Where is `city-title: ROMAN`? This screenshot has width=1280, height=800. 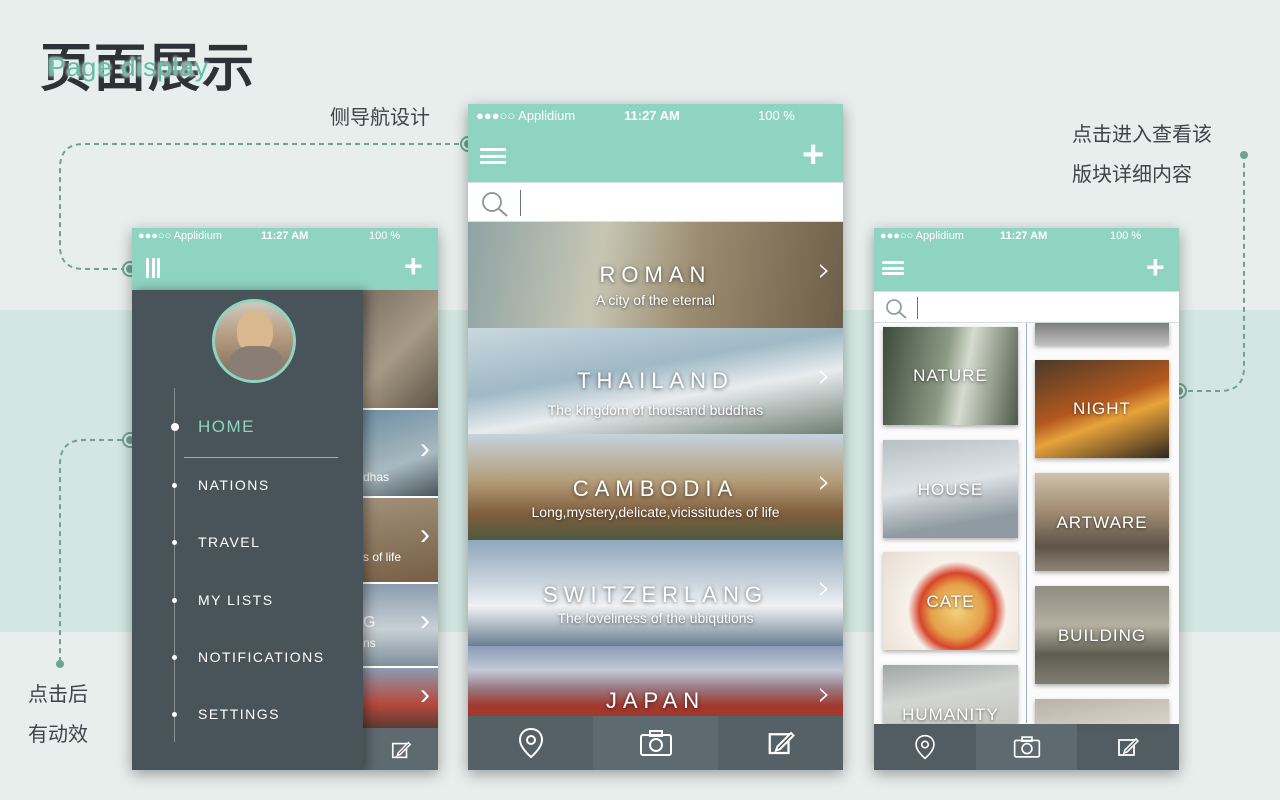 city-title: ROMAN is located at coordinates (655, 274).